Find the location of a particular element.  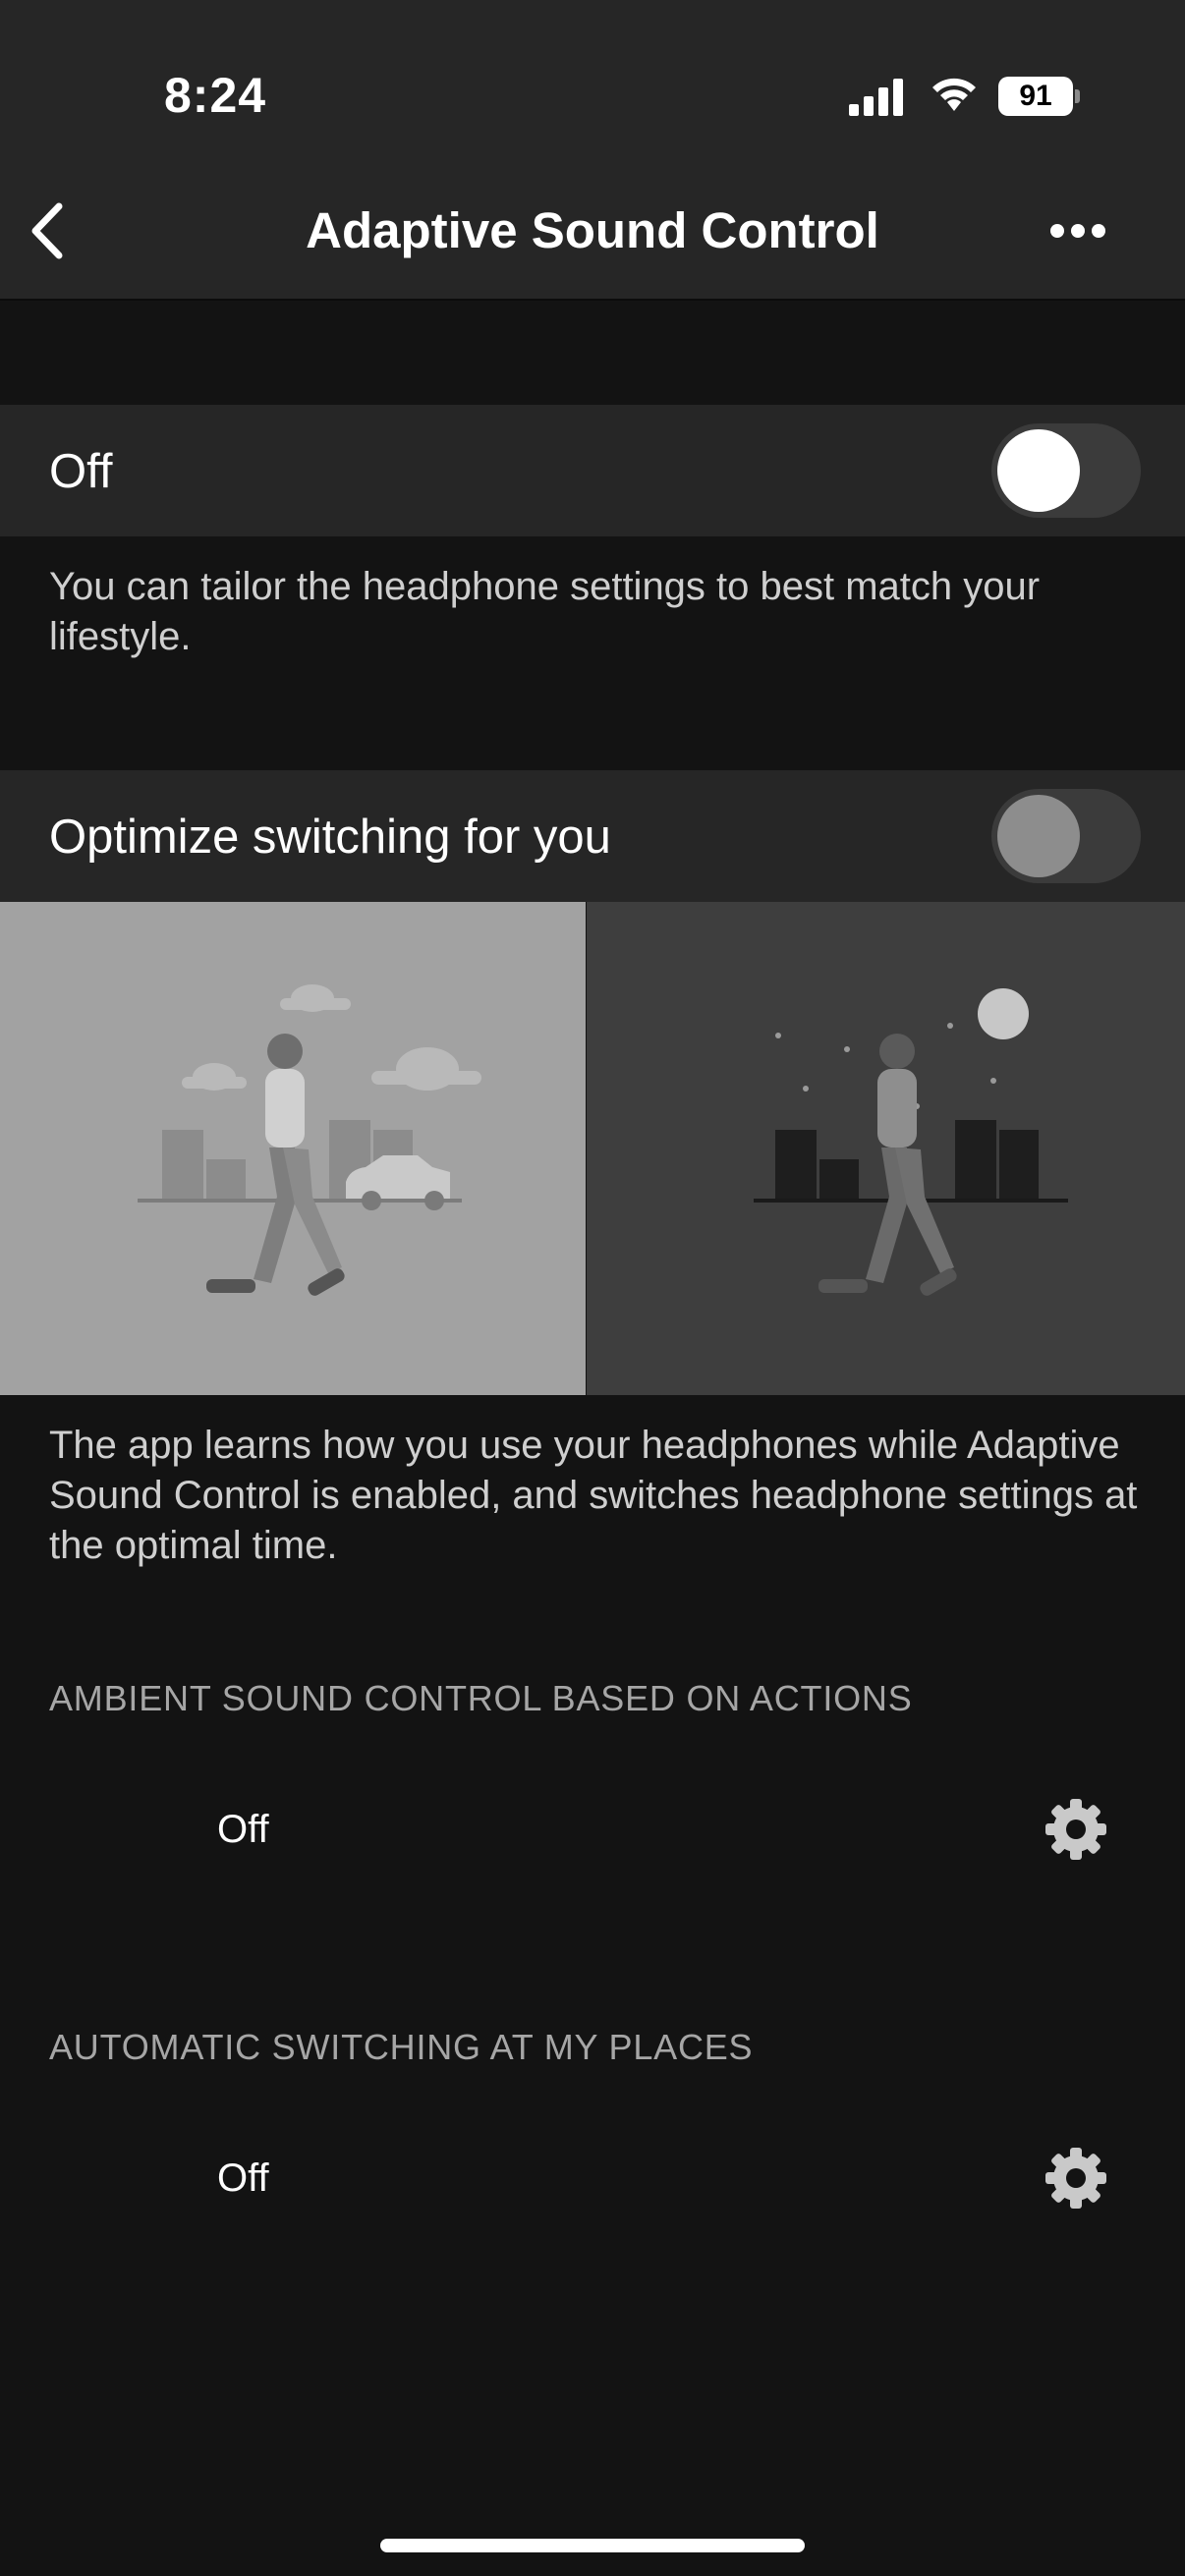

ambient-section-header: AMBIENT SOUND CONTROL BASED ON ACTIONS is located at coordinates (481, 1698).